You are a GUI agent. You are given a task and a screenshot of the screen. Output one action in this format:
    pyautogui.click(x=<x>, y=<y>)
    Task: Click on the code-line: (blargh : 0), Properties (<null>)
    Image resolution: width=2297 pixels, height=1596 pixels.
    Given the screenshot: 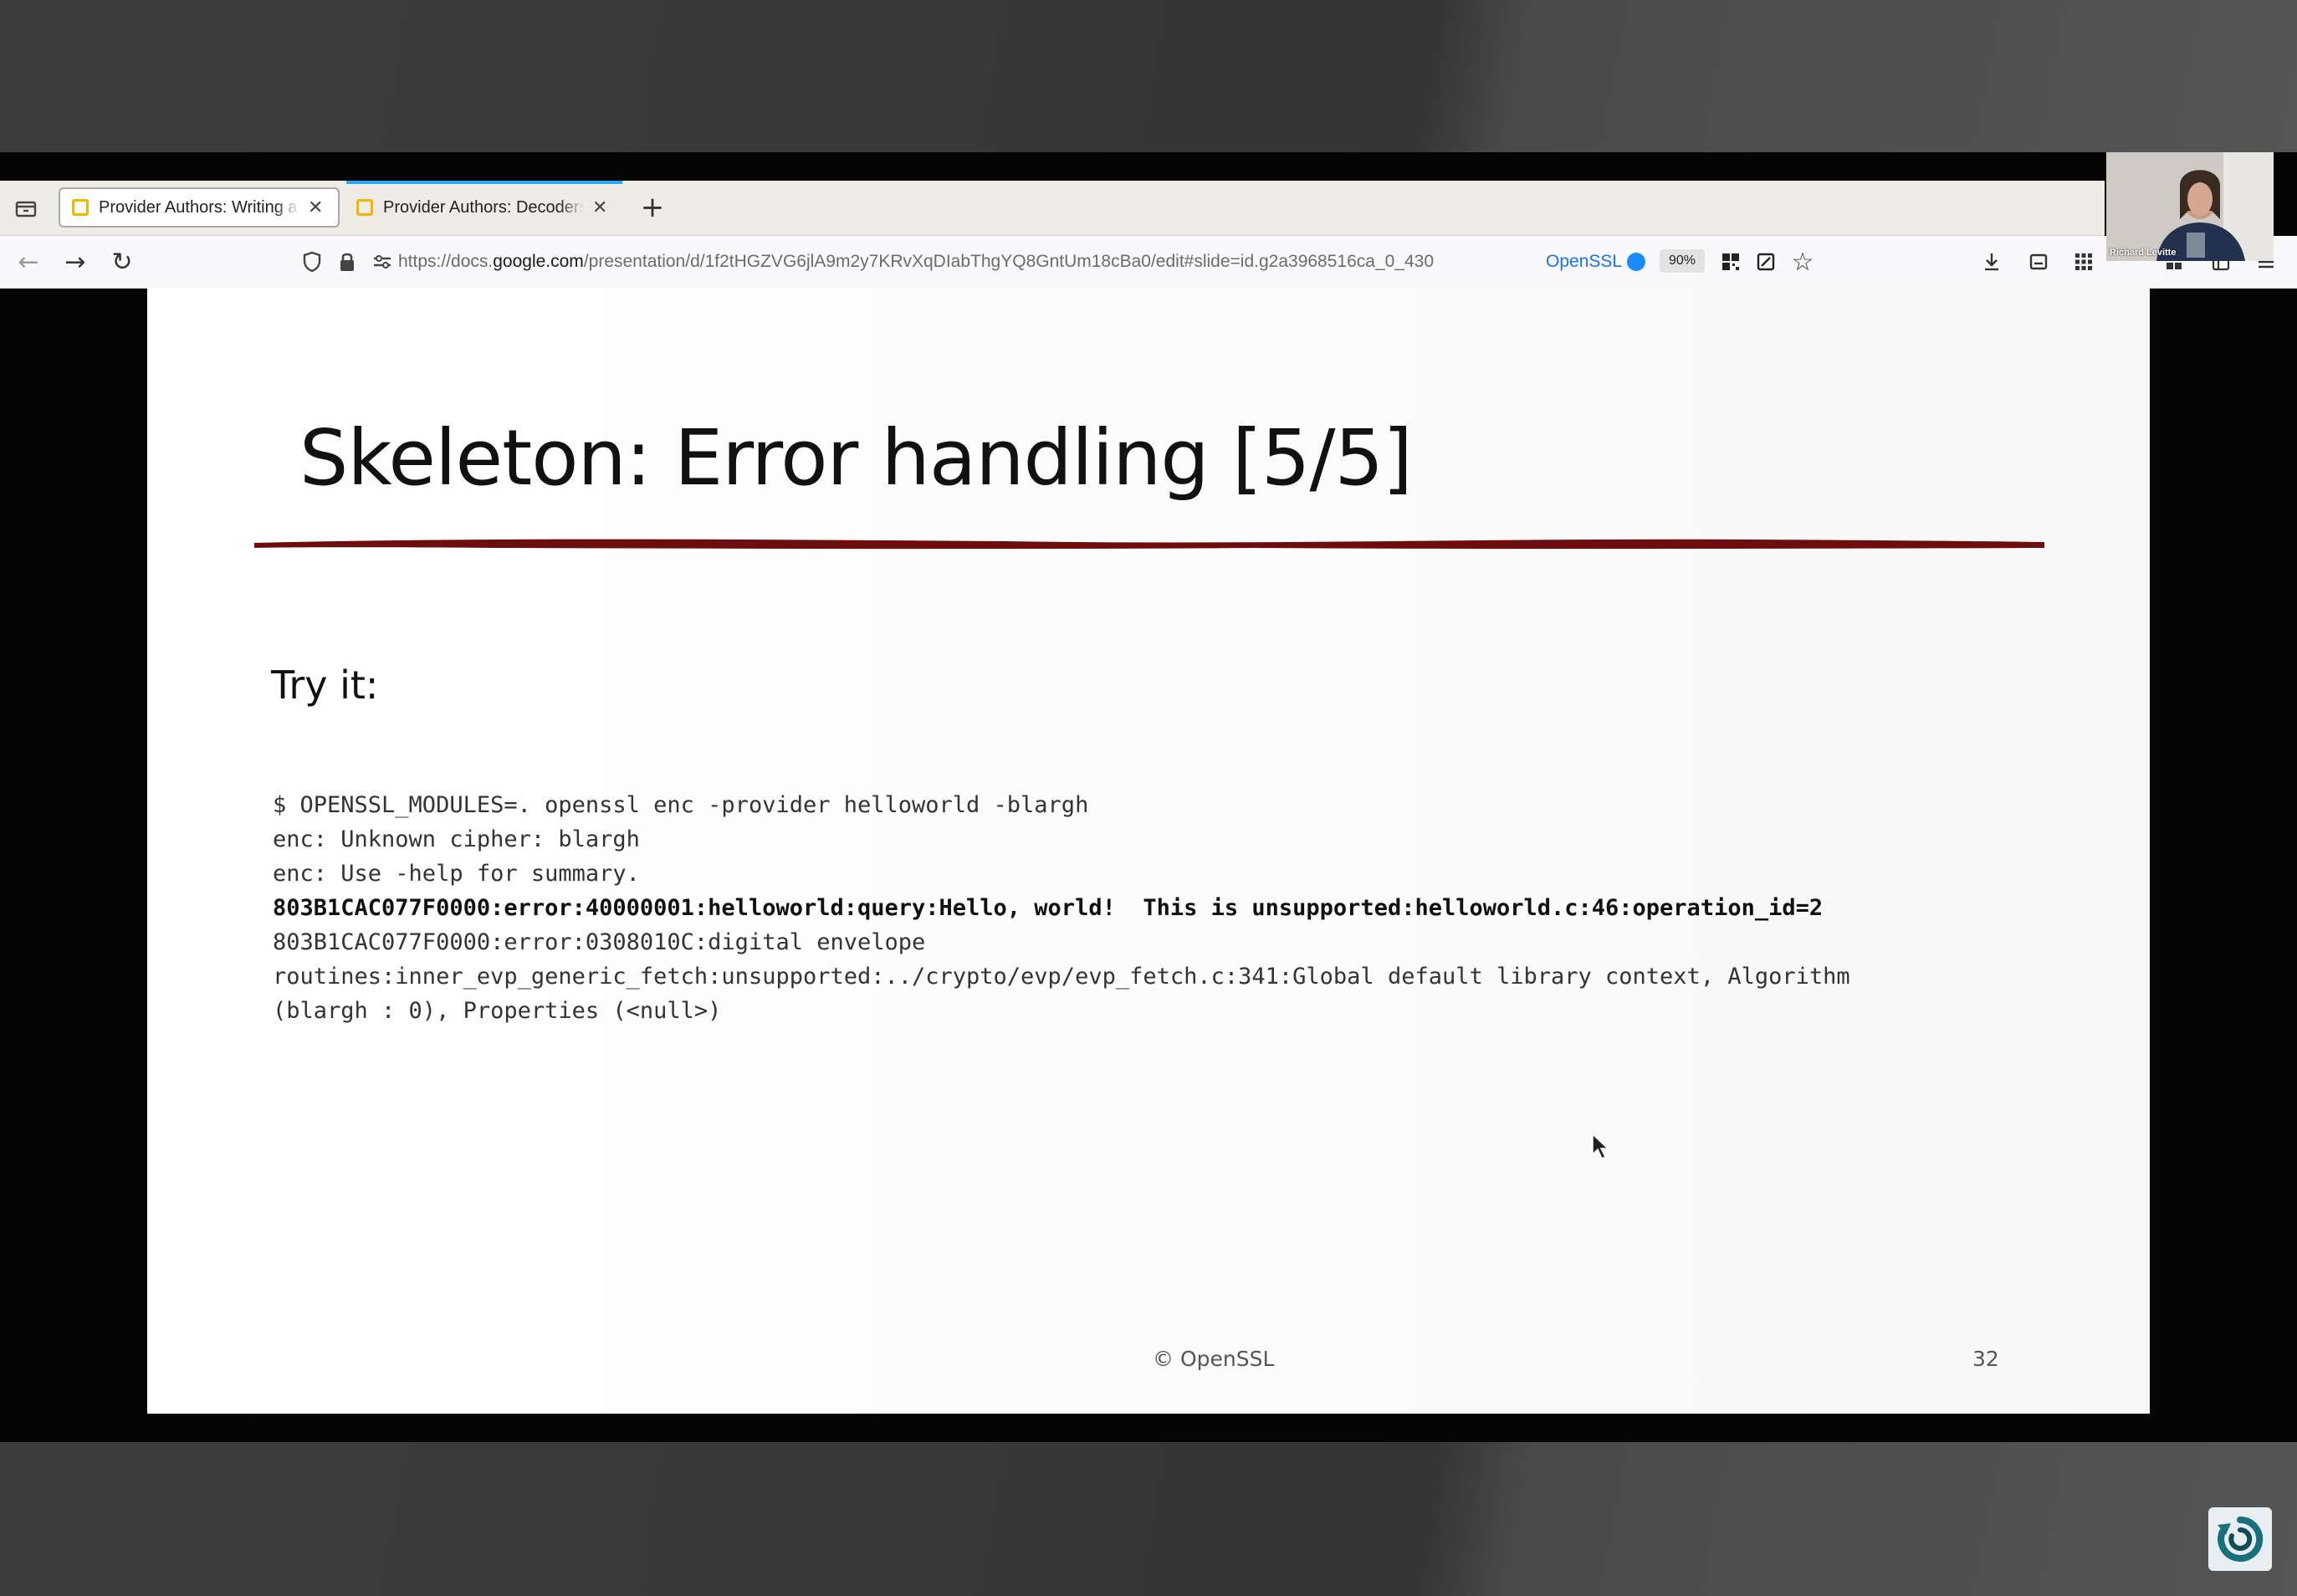 What is the action you would take?
    pyautogui.click(x=497, y=1011)
    